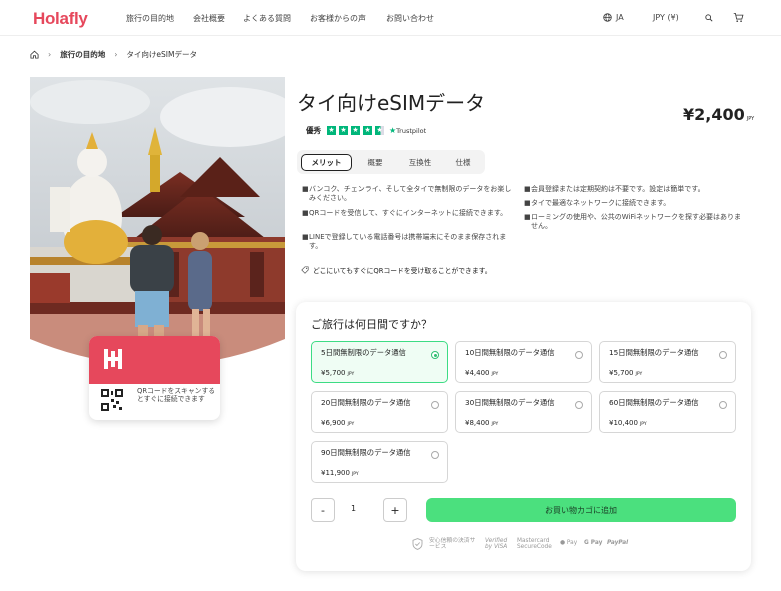 This screenshot has width=781, height=591. I want to click on benefit-item: ■ LINEで登録している電話番号は携帯端末にそのまま保存されます。, so click(404, 242).